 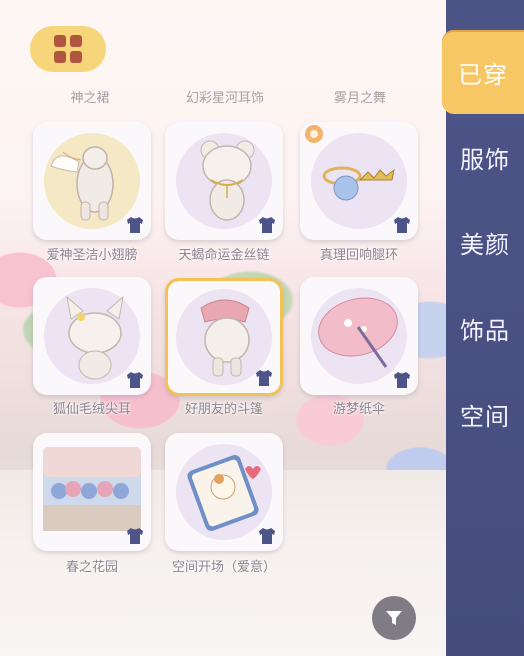 What do you see at coordinates (224, 492) in the screenshot?
I see `item-card-space-opening` at bounding box center [224, 492].